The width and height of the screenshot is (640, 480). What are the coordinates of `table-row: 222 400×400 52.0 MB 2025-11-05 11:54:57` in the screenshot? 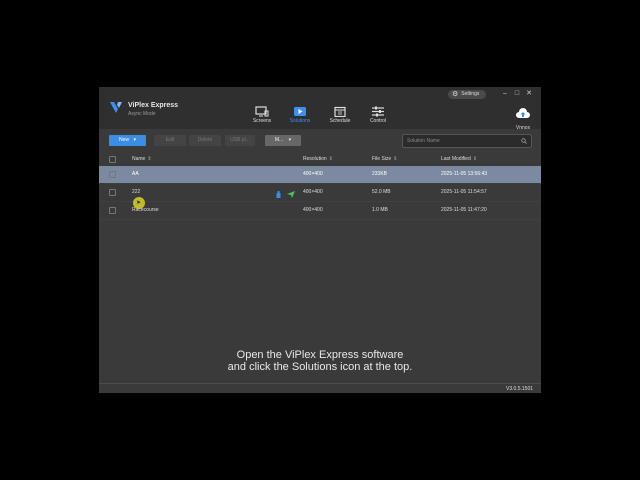 It's located at (320, 193).